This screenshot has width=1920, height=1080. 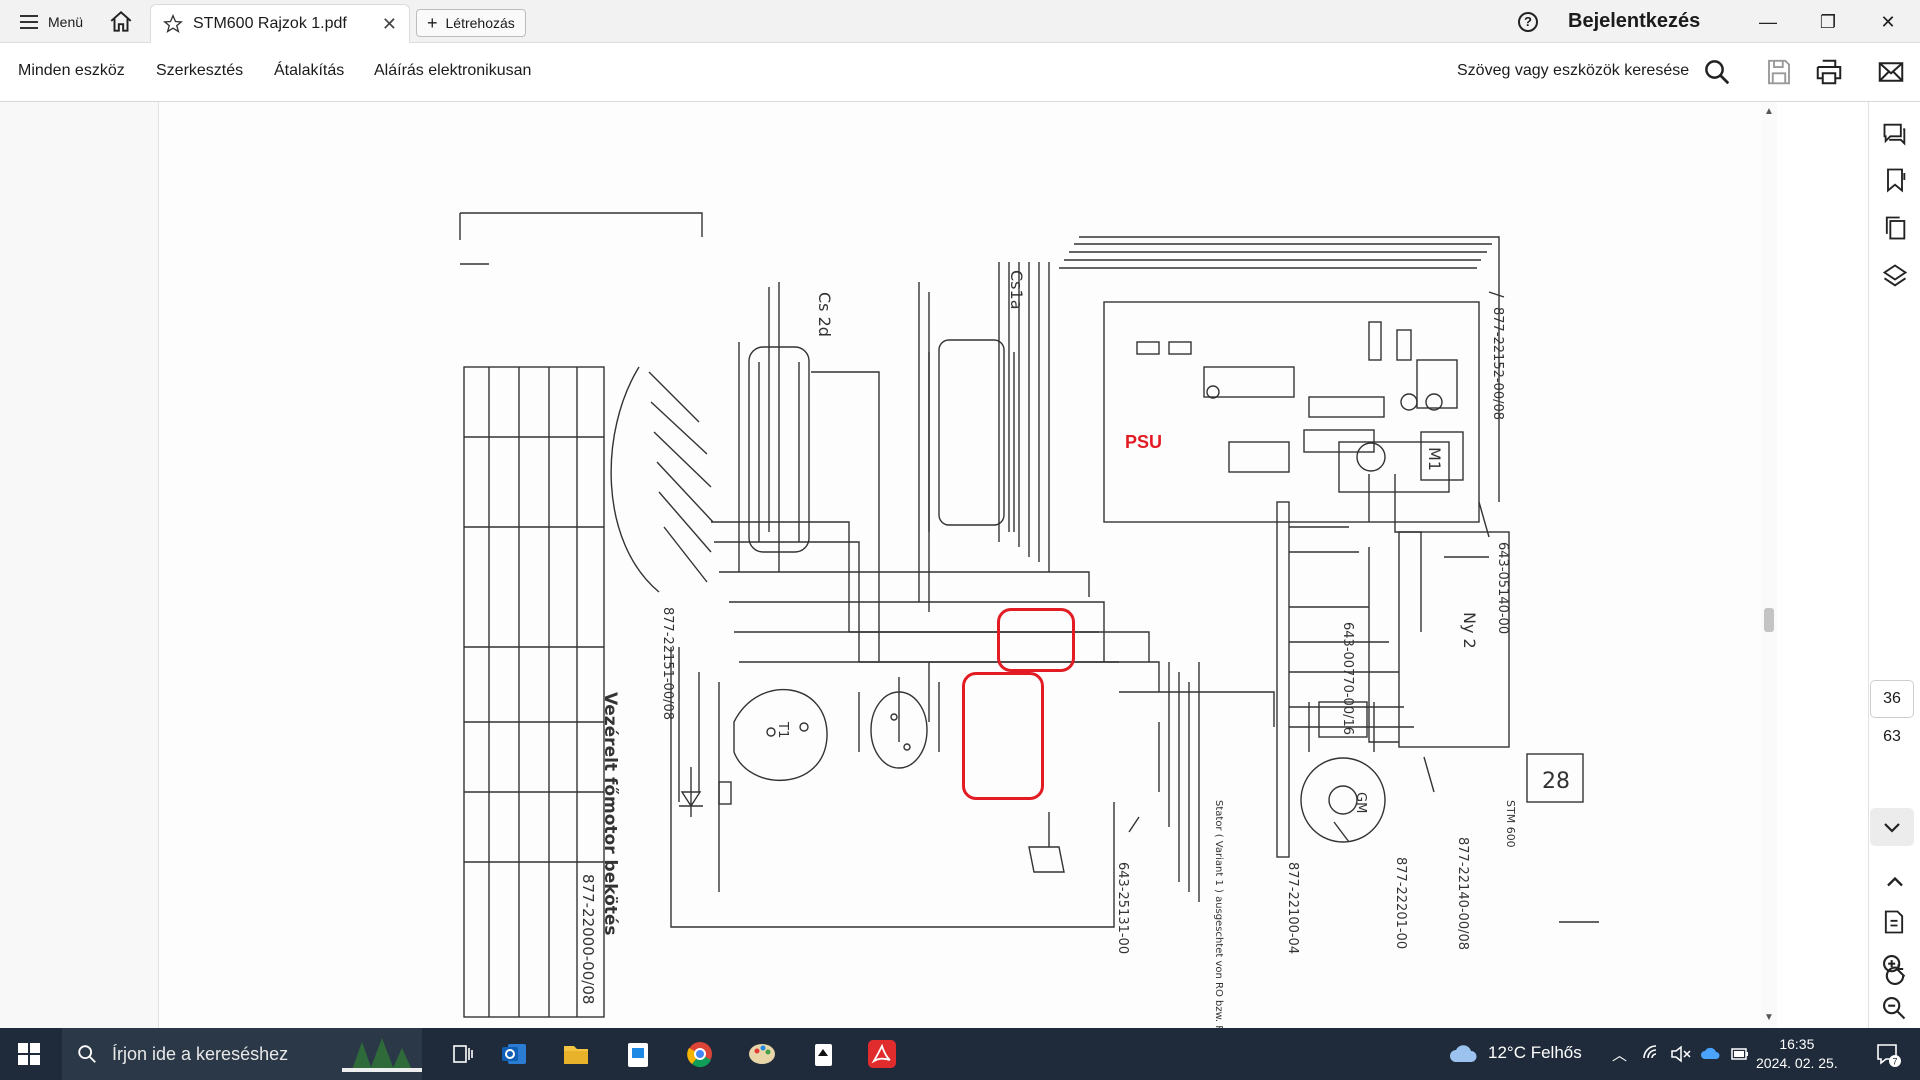 I want to click on clock-date: 2024. 02. 25., so click(x=1797, y=1063).